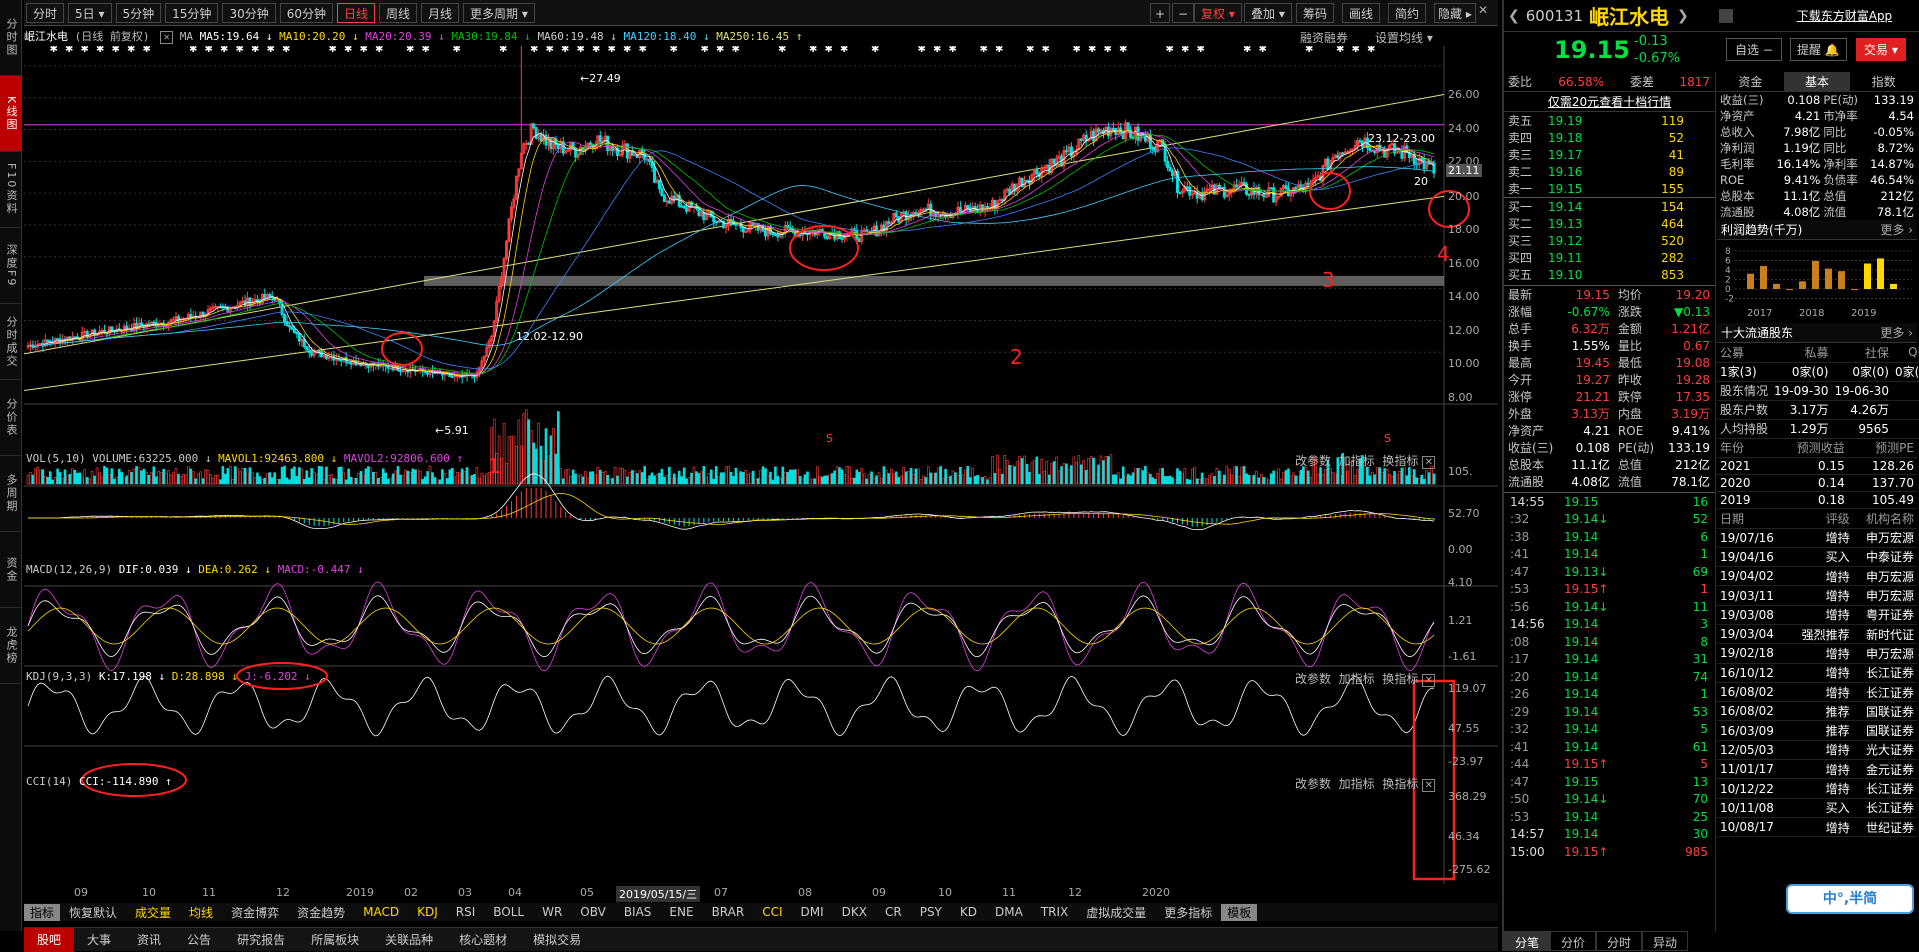 Image resolution: width=1919 pixels, height=952 pixels. What do you see at coordinates (11, 570) in the screenshot?
I see `nav-funds: 资金` at bounding box center [11, 570].